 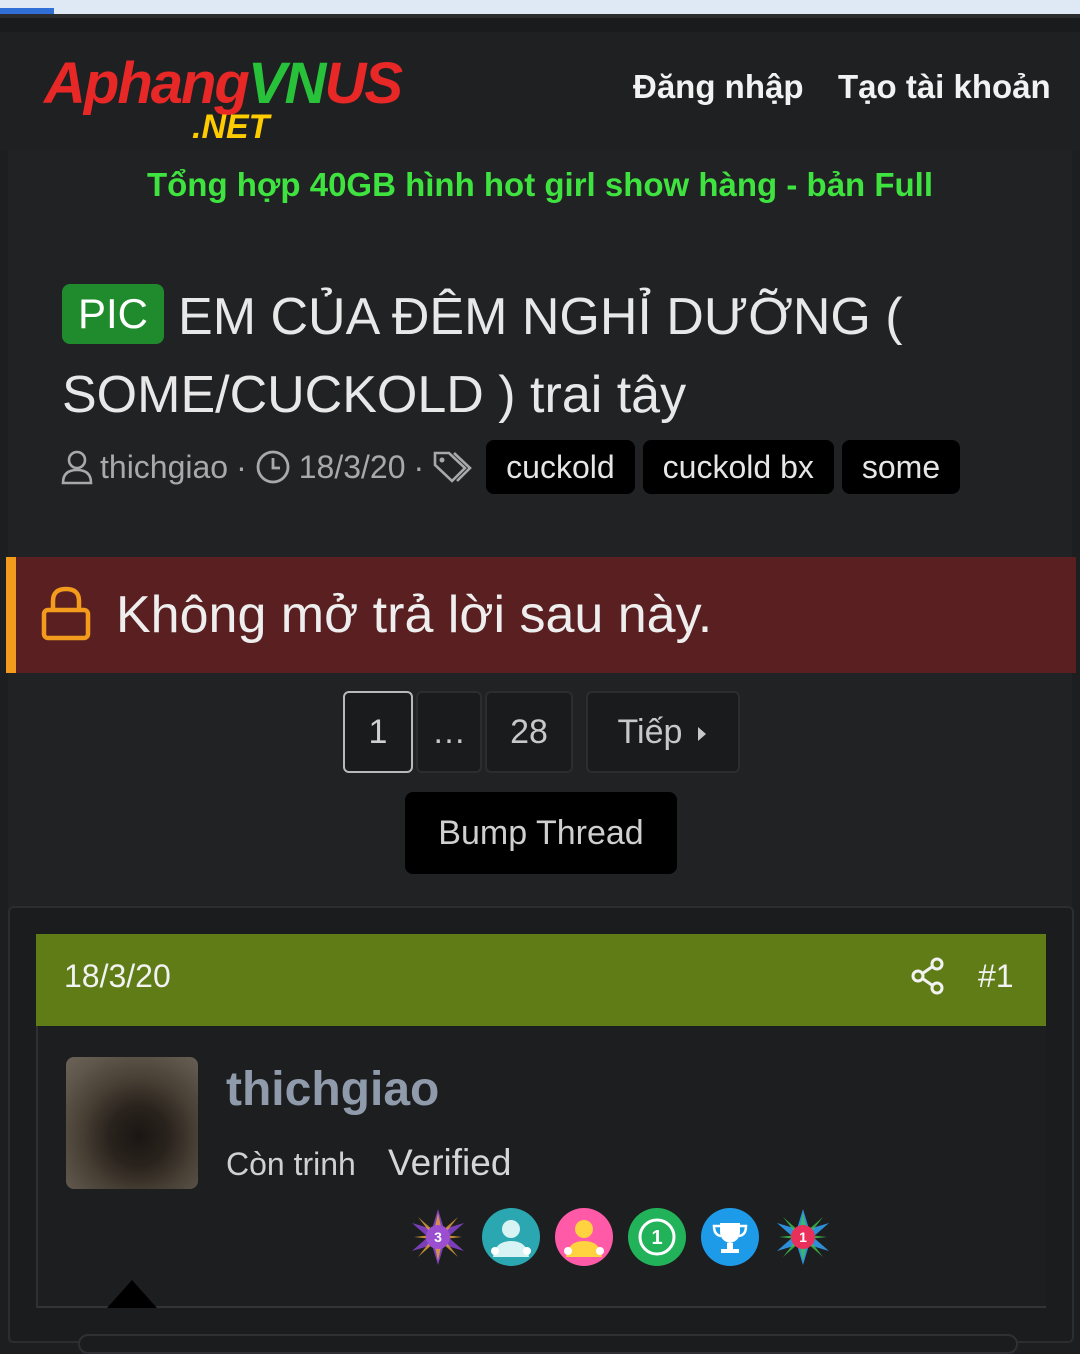 I want to click on user-title: Còn trinh, so click(x=291, y=1164).